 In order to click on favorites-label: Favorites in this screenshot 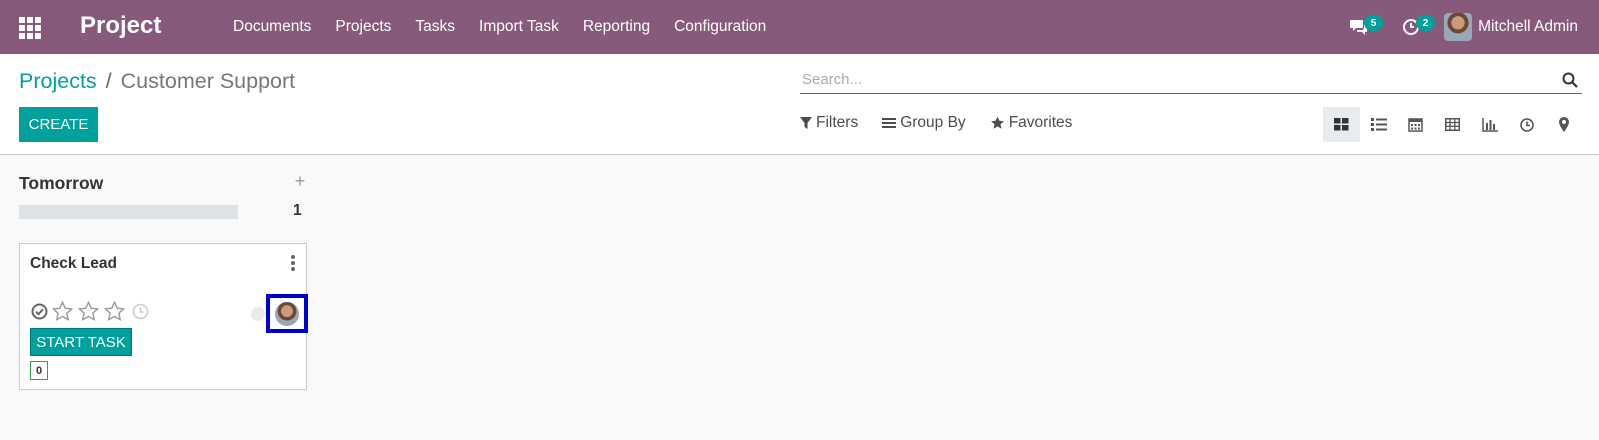, I will do `click(1040, 122)`.